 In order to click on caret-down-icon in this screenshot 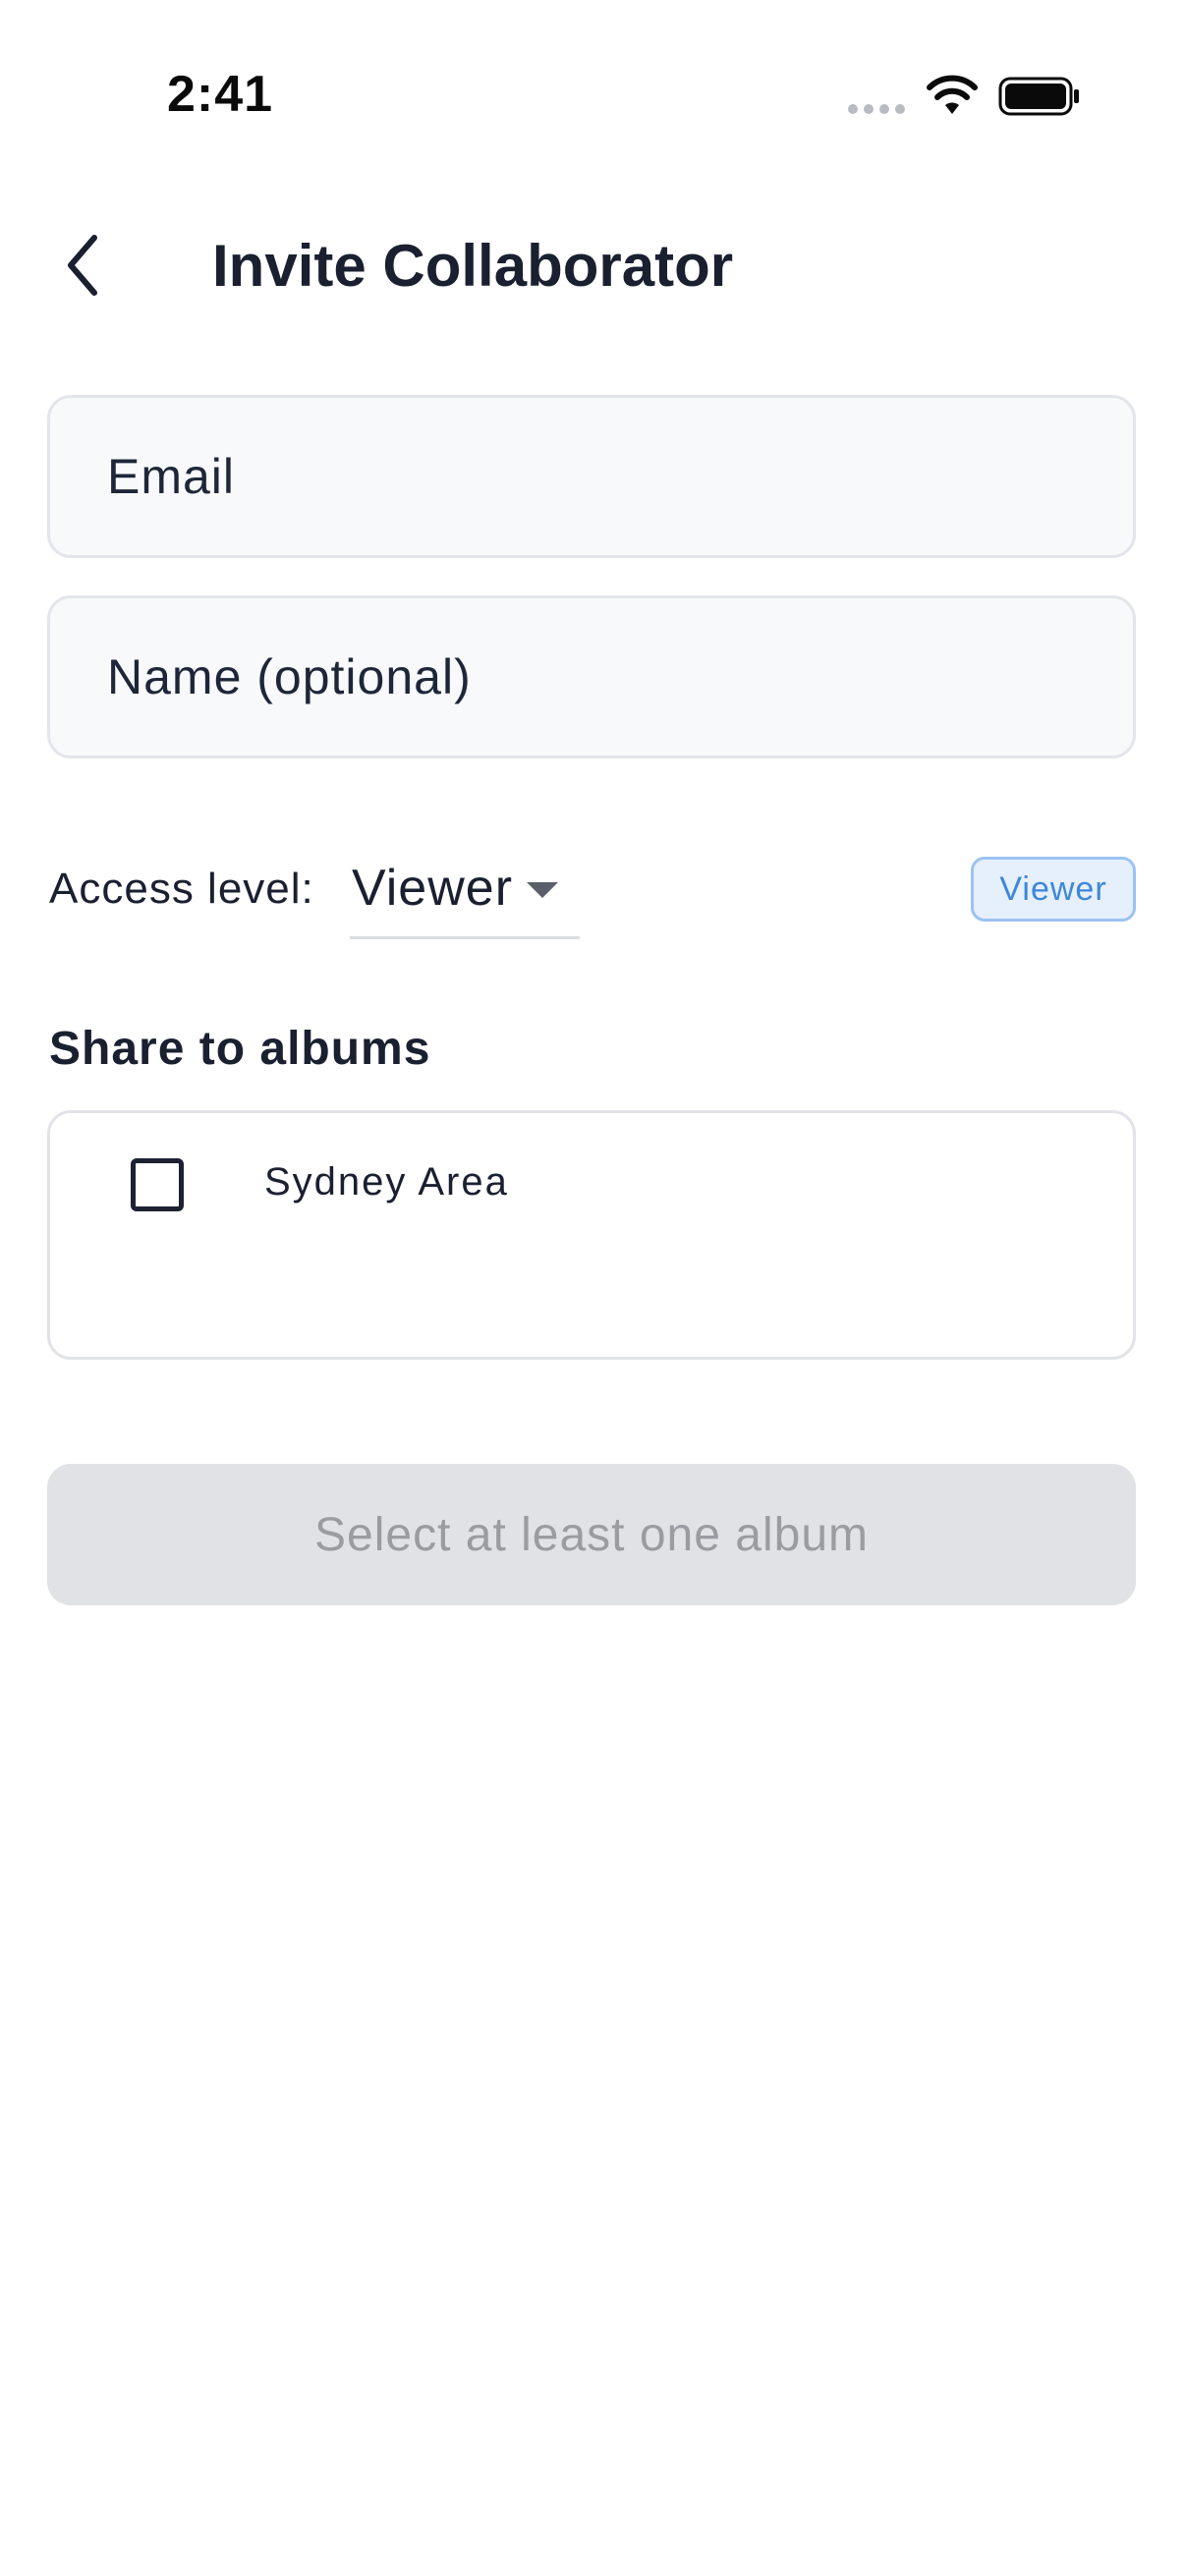, I will do `click(542, 890)`.